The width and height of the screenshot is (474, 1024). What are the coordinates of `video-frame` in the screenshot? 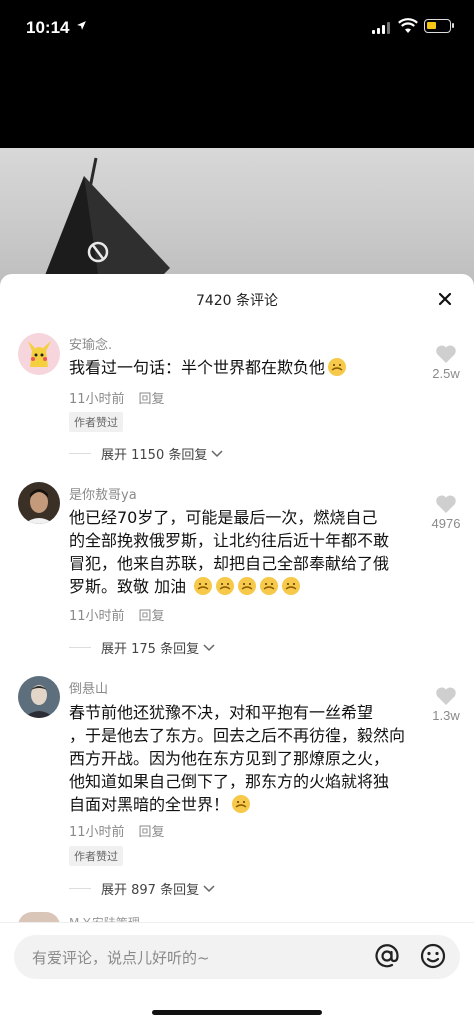 It's located at (237, 218).